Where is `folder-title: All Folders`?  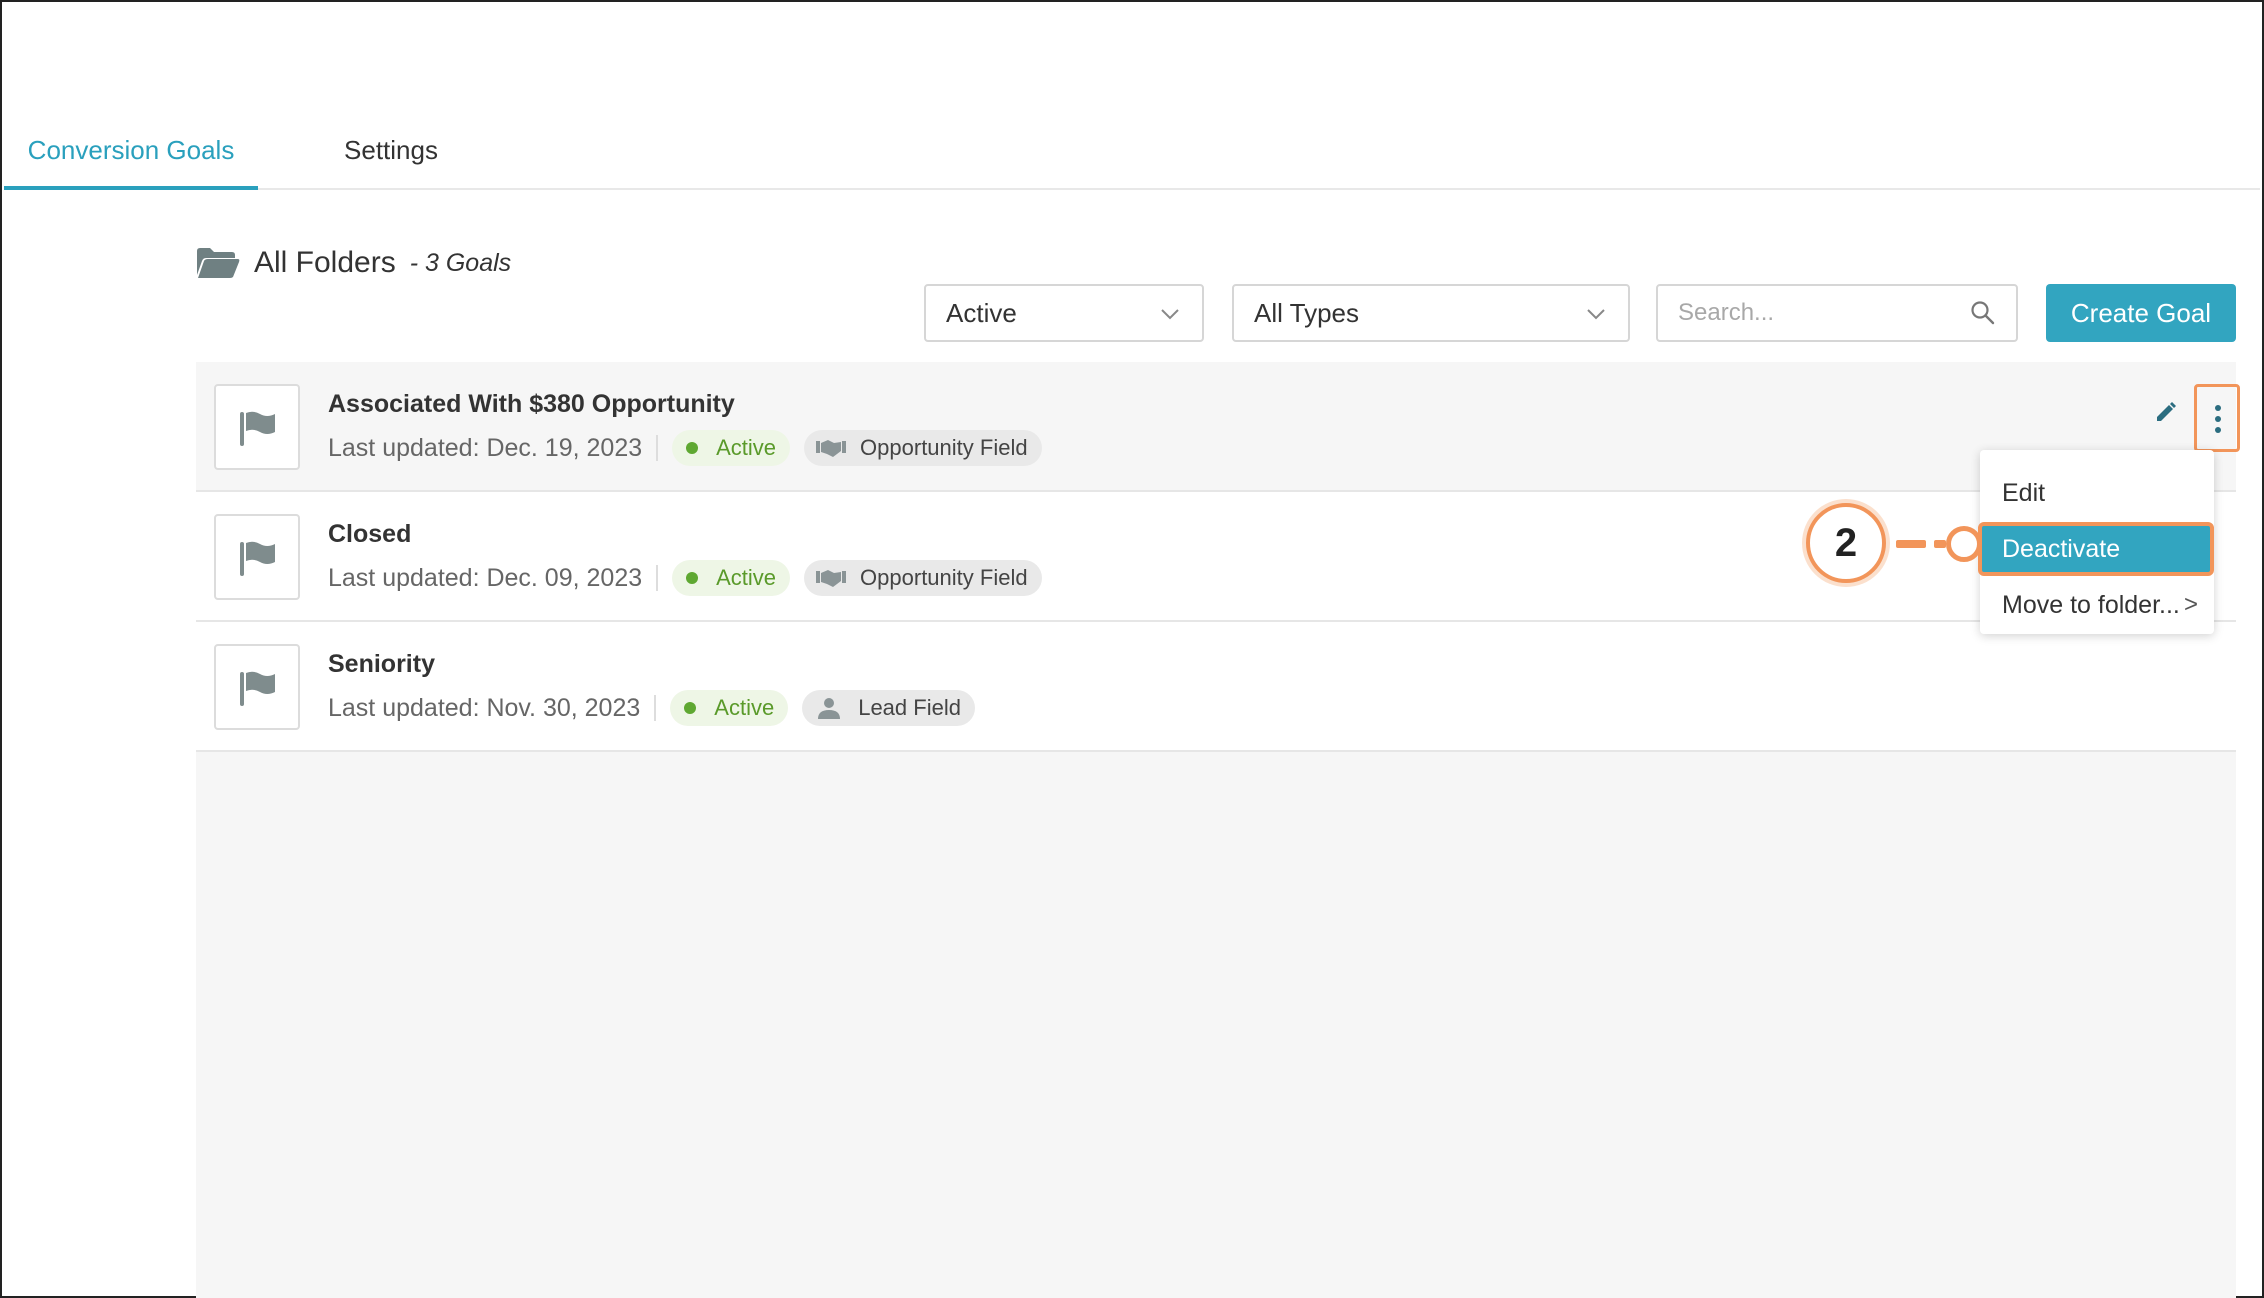
folder-title: All Folders is located at coordinates (325, 262).